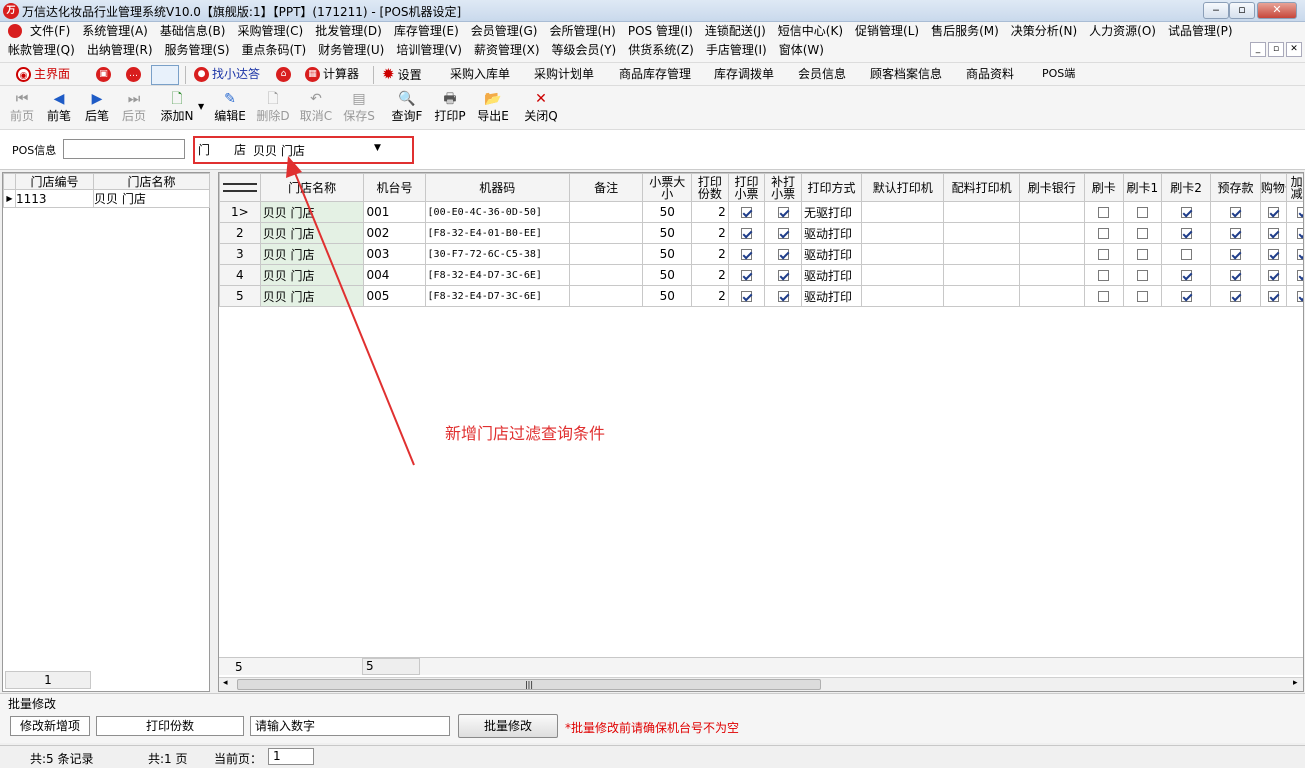 The height and width of the screenshot is (768, 1305). I want to click on menu-pos: POS 管理(I), so click(660, 31).